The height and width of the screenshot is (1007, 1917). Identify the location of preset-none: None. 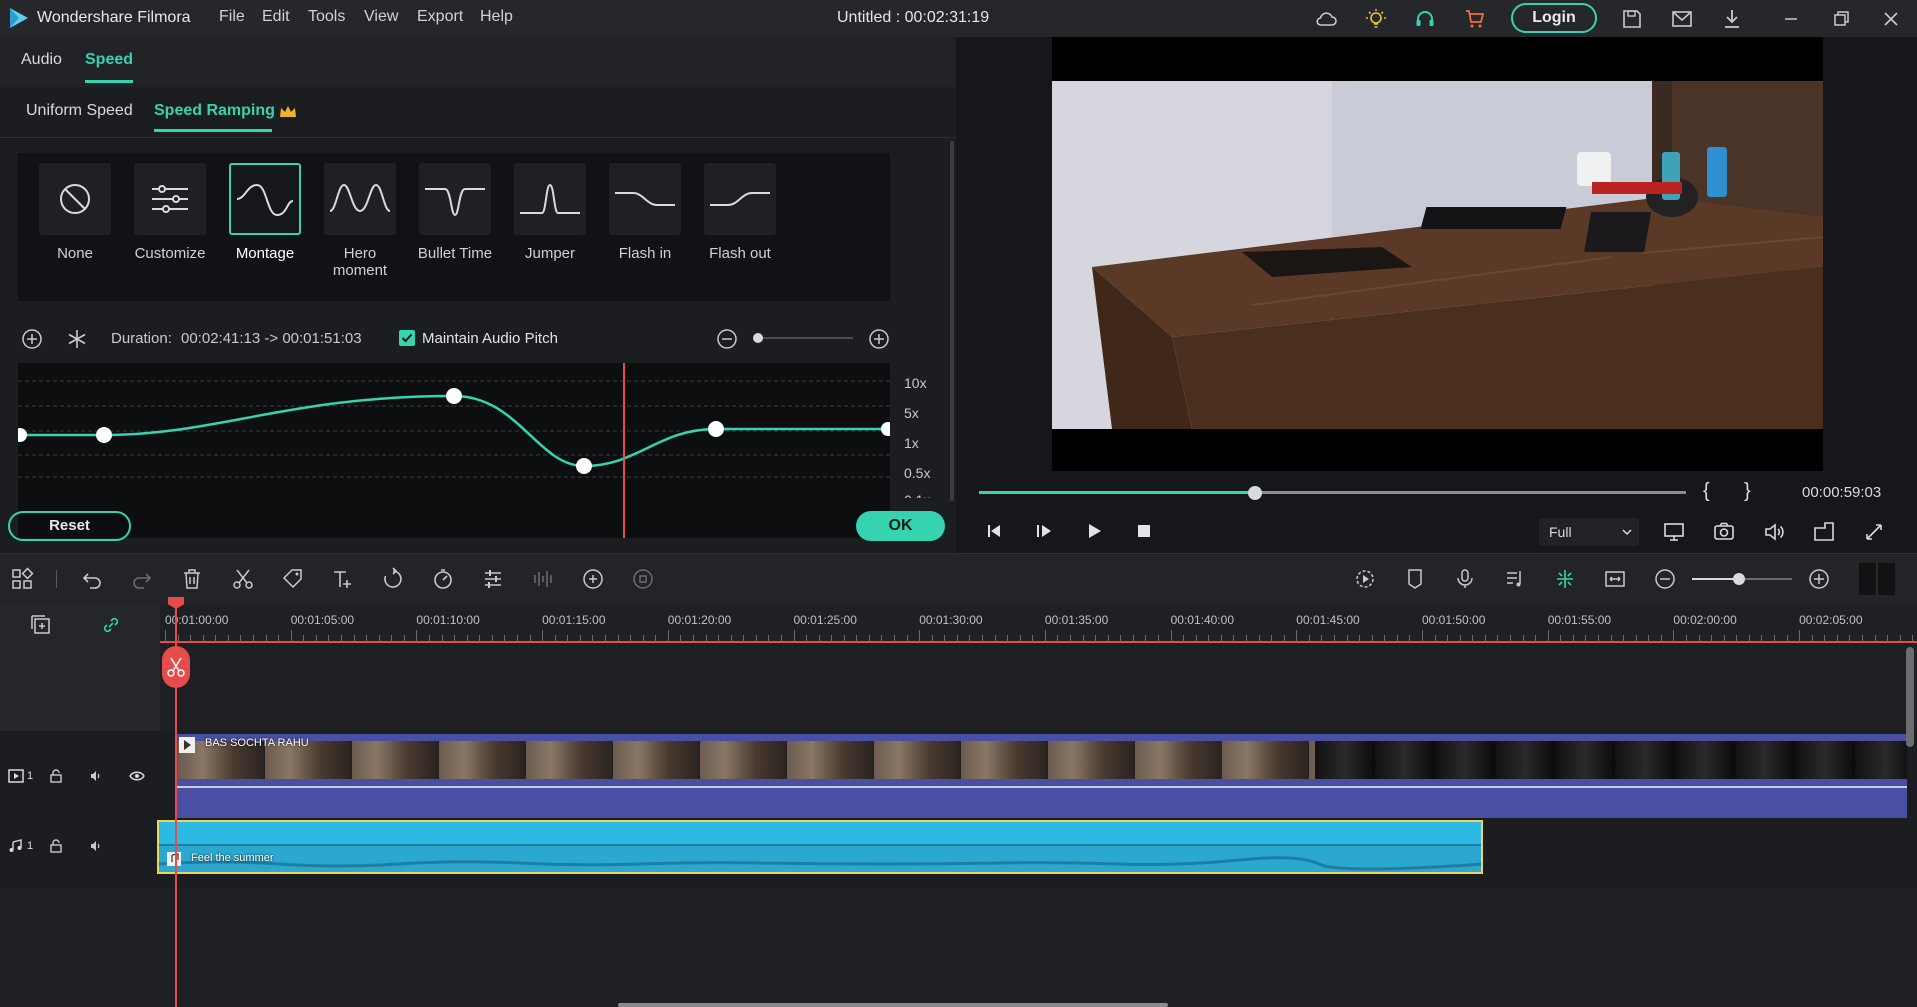
(75, 221).